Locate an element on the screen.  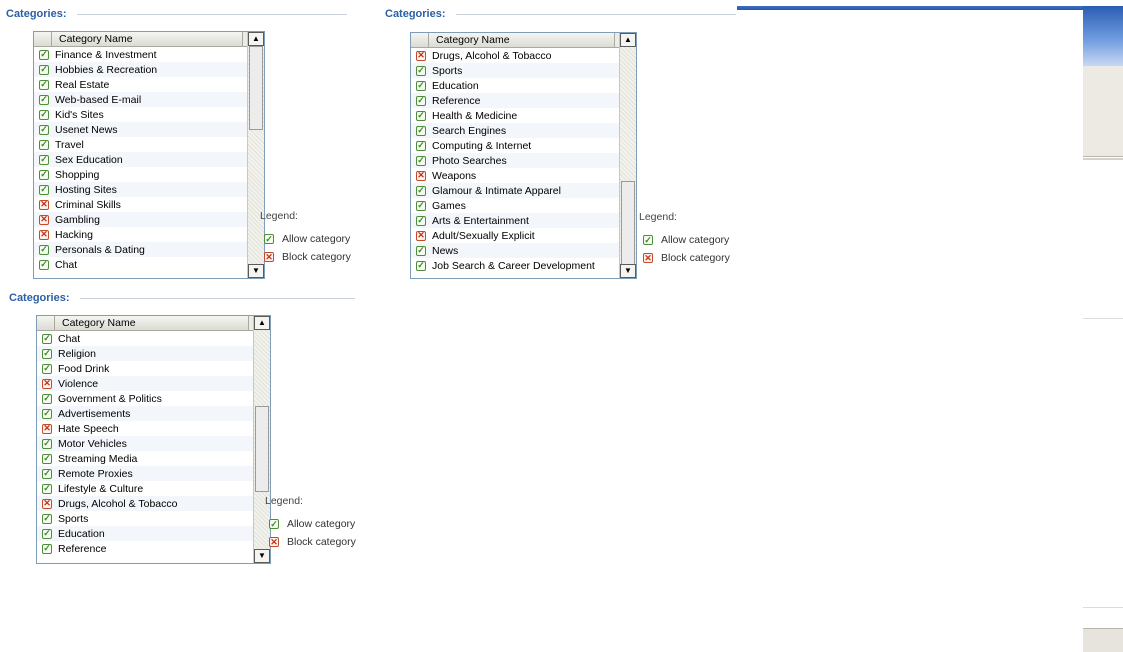
list-item: ✓ Shopping is located at coordinates (140, 174).